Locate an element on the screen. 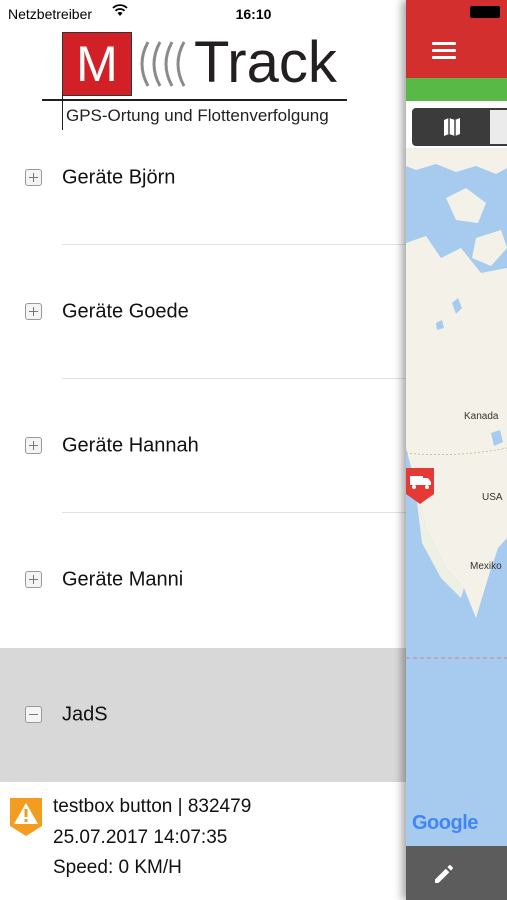 The height and width of the screenshot is (900, 507). map-label-usa: USA is located at coordinates (492, 497).